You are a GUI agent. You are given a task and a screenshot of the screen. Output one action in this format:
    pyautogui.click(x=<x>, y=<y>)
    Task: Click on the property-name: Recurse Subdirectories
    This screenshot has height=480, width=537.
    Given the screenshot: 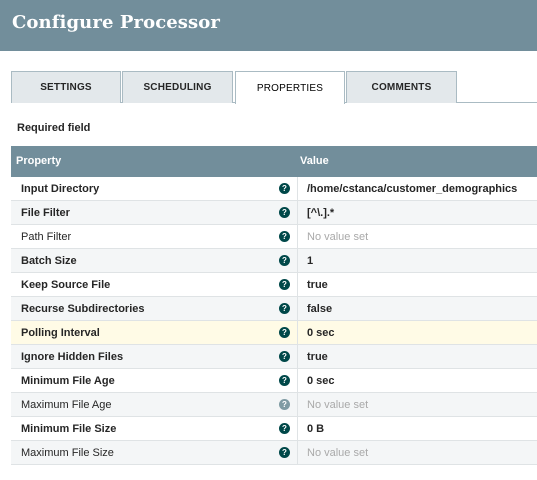 What is the action you would take?
    pyautogui.click(x=83, y=309)
    